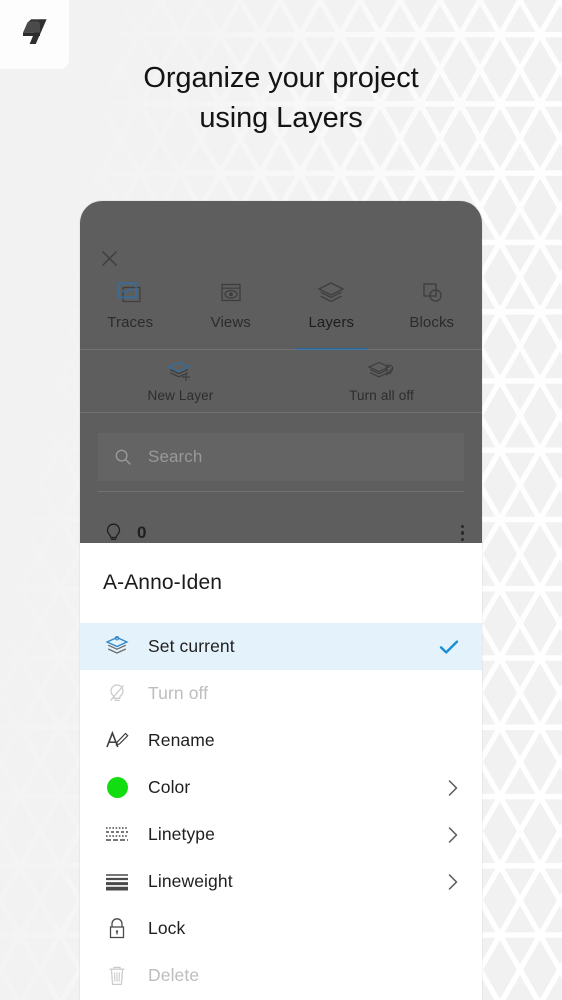  I want to click on menu-item-delete-label: Delete, so click(174, 975).